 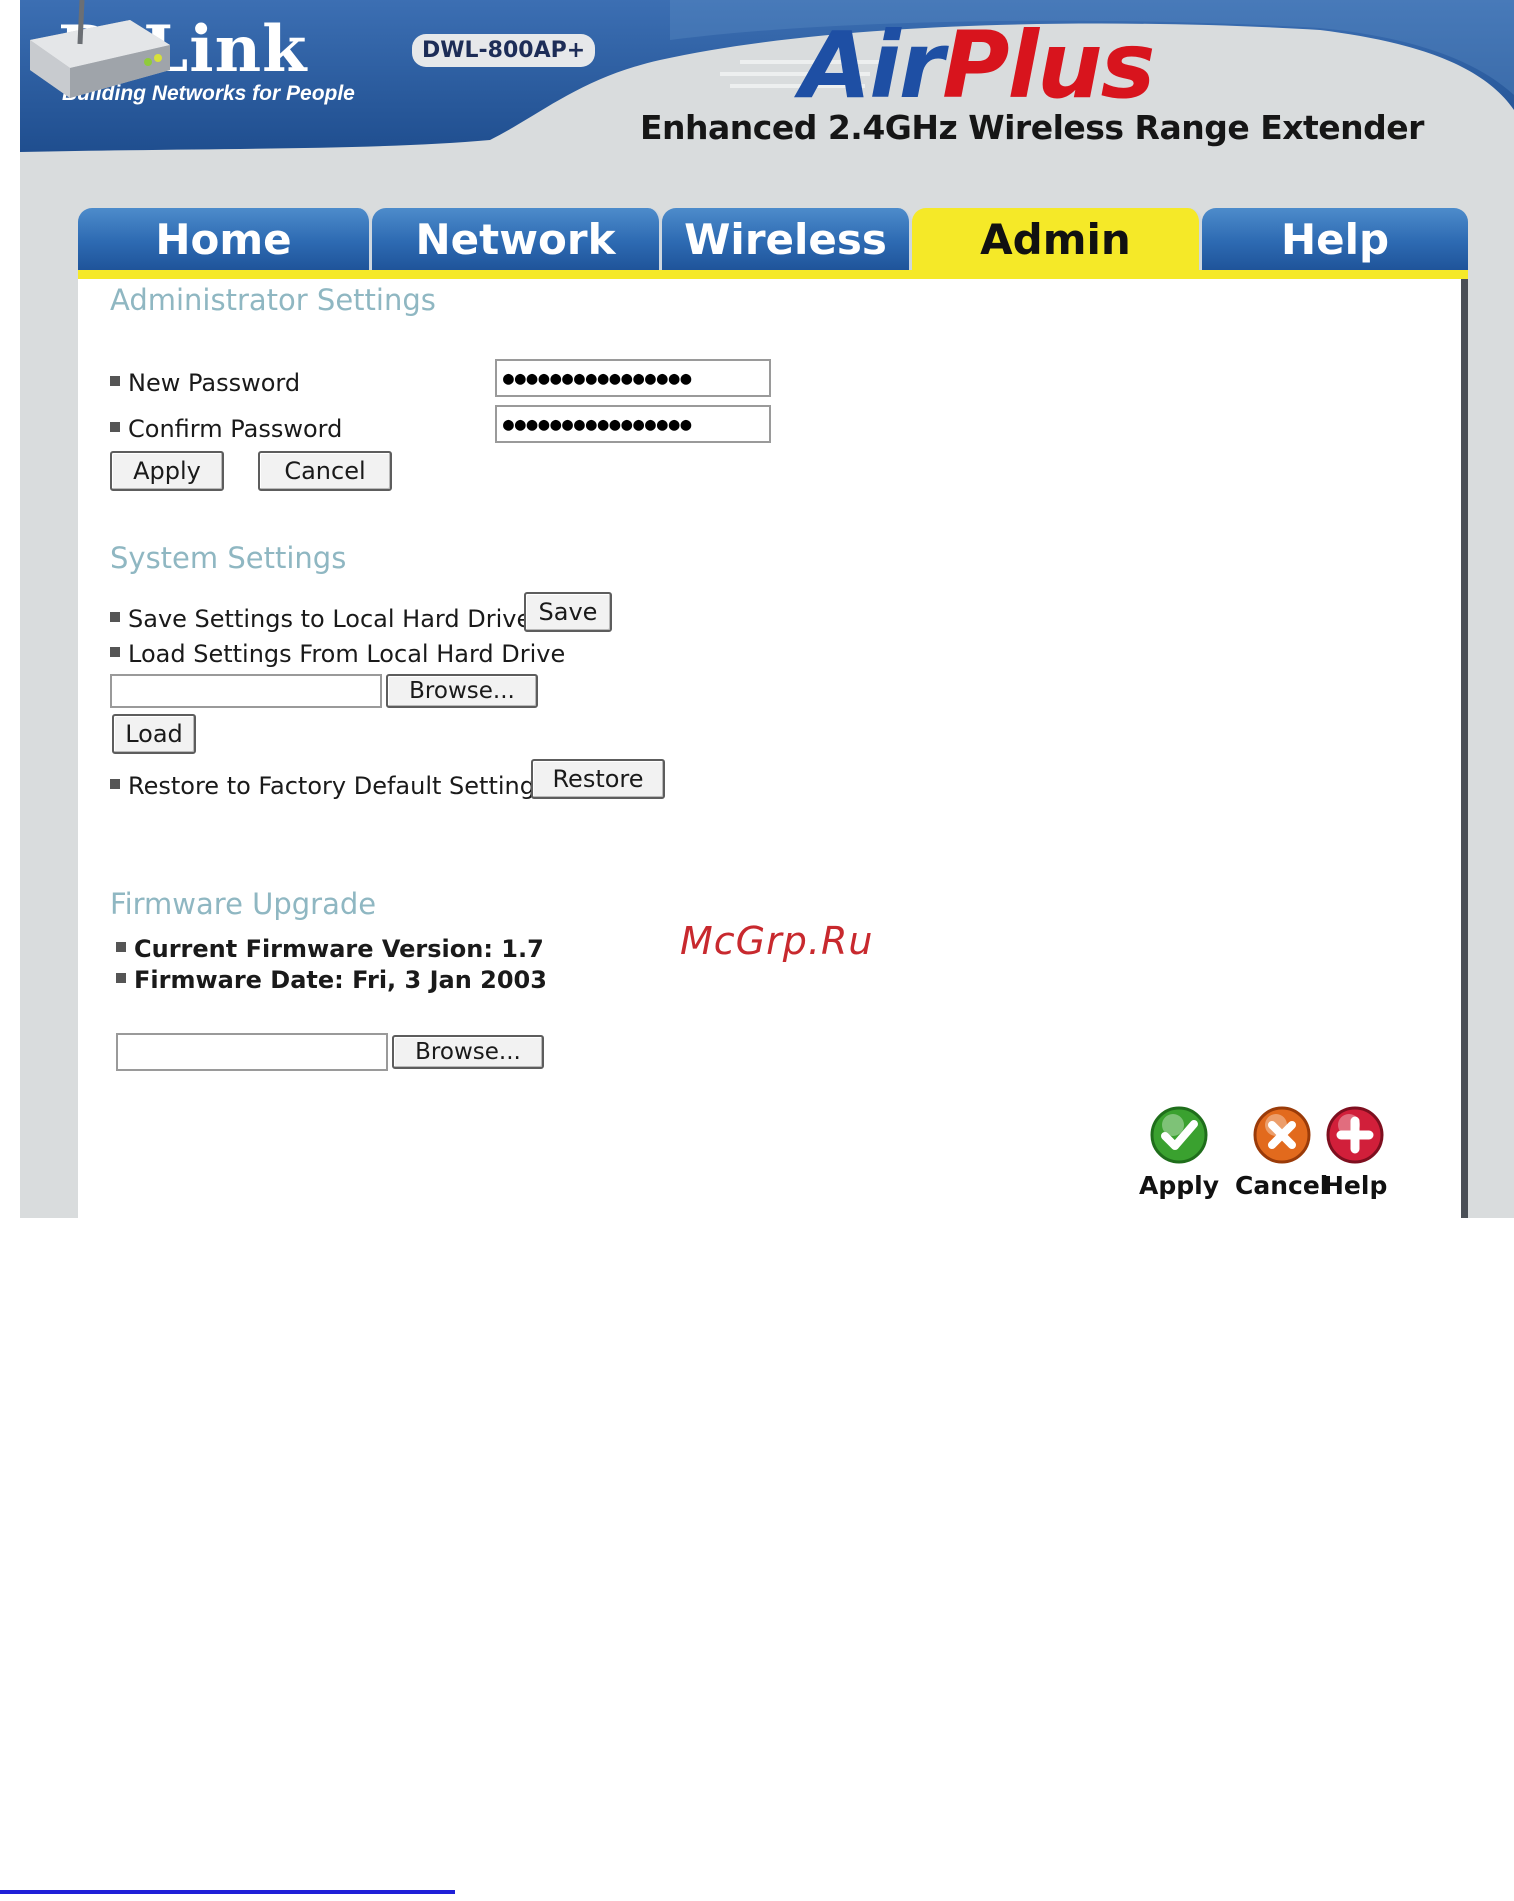 What do you see at coordinates (1282, 1185) in the screenshot?
I see `footer-cancel-label: Cancel` at bounding box center [1282, 1185].